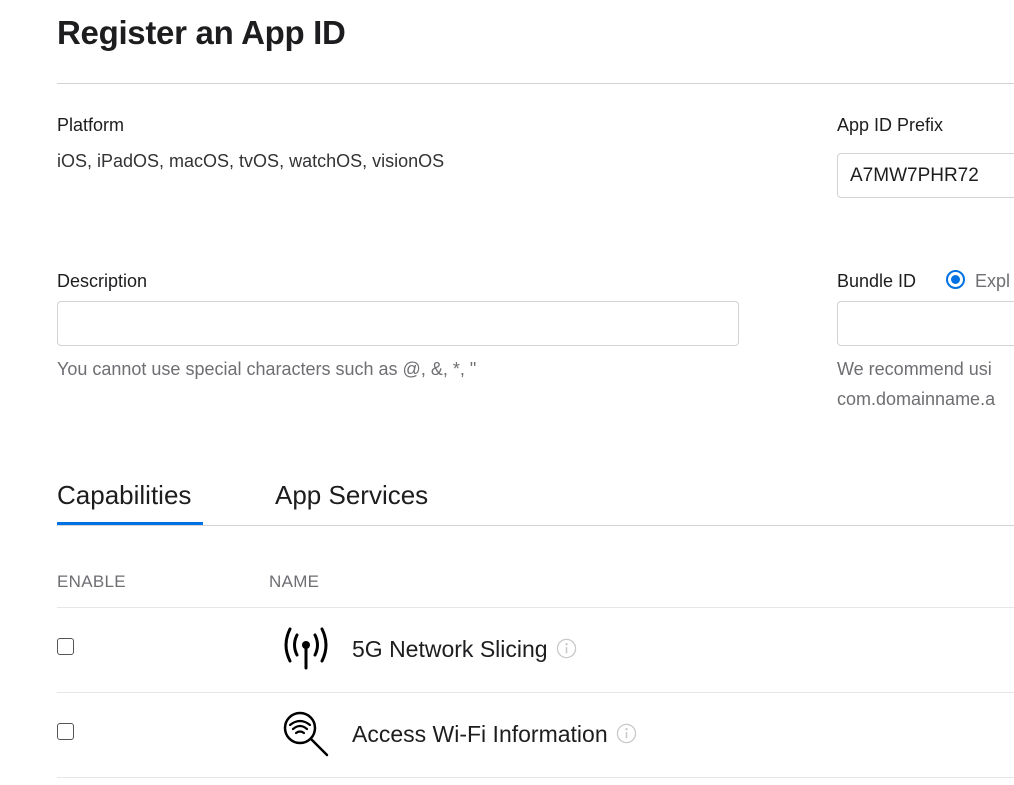 Image resolution: width=1014 pixels, height=785 pixels. I want to click on description-input, so click(398, 323).